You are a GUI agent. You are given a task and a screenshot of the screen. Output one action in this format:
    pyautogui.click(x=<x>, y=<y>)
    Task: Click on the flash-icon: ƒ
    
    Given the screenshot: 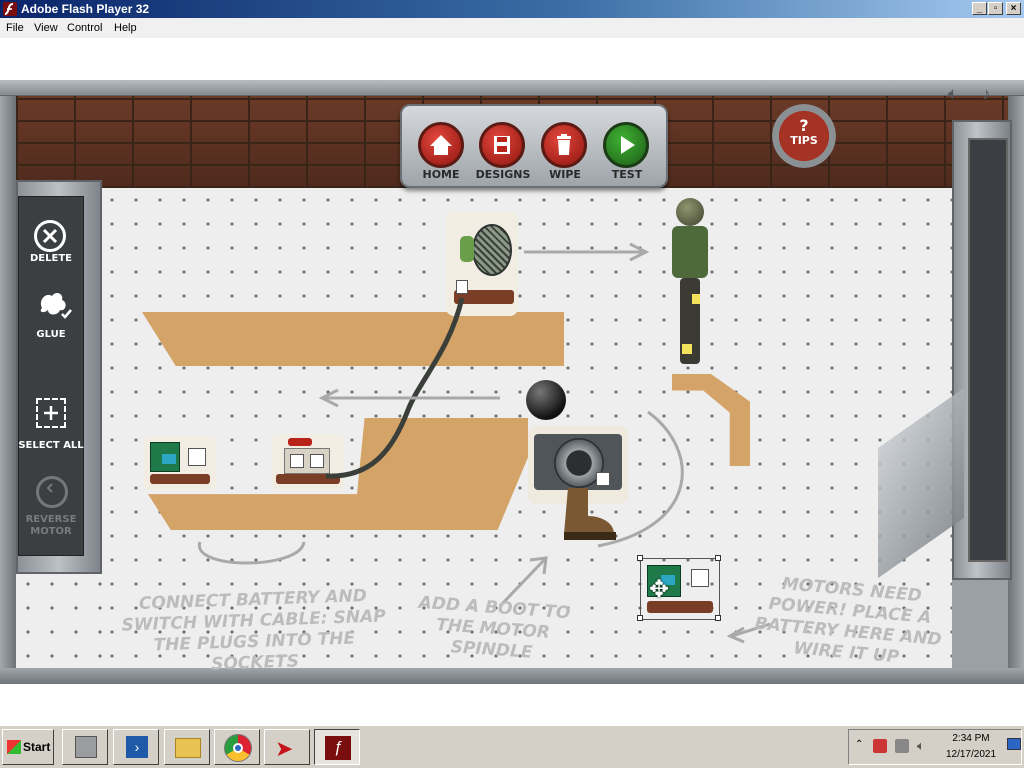 What is the action you would take?
    pyautogui.click(x=338, y=748)
    